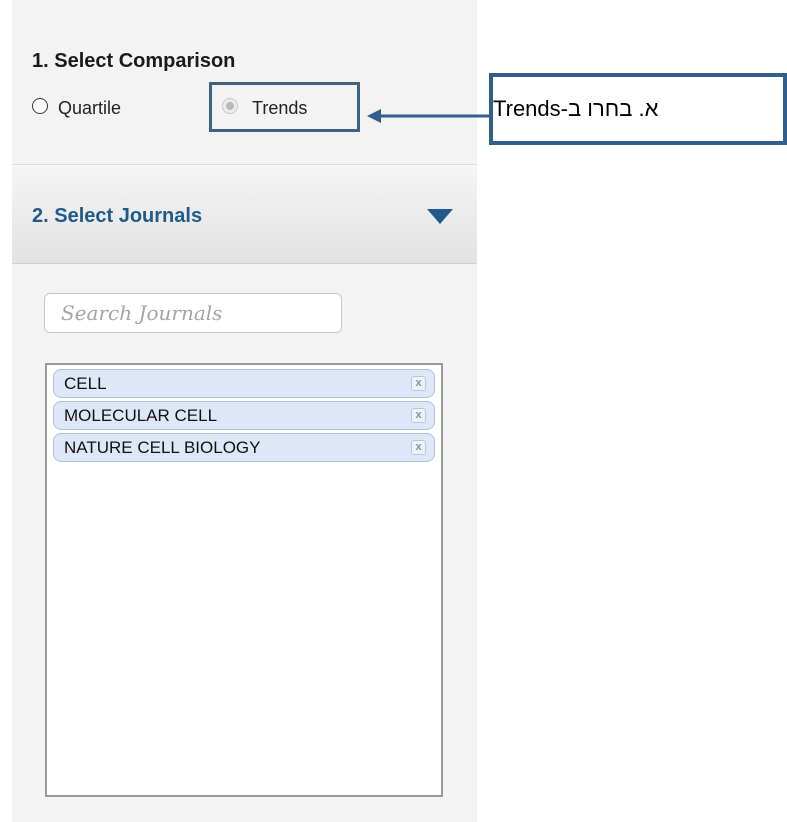  Describe the element at coordinates (244, 415) in the screenshot. I see `journal-chip: MOLECULAR CELL x` at that location.